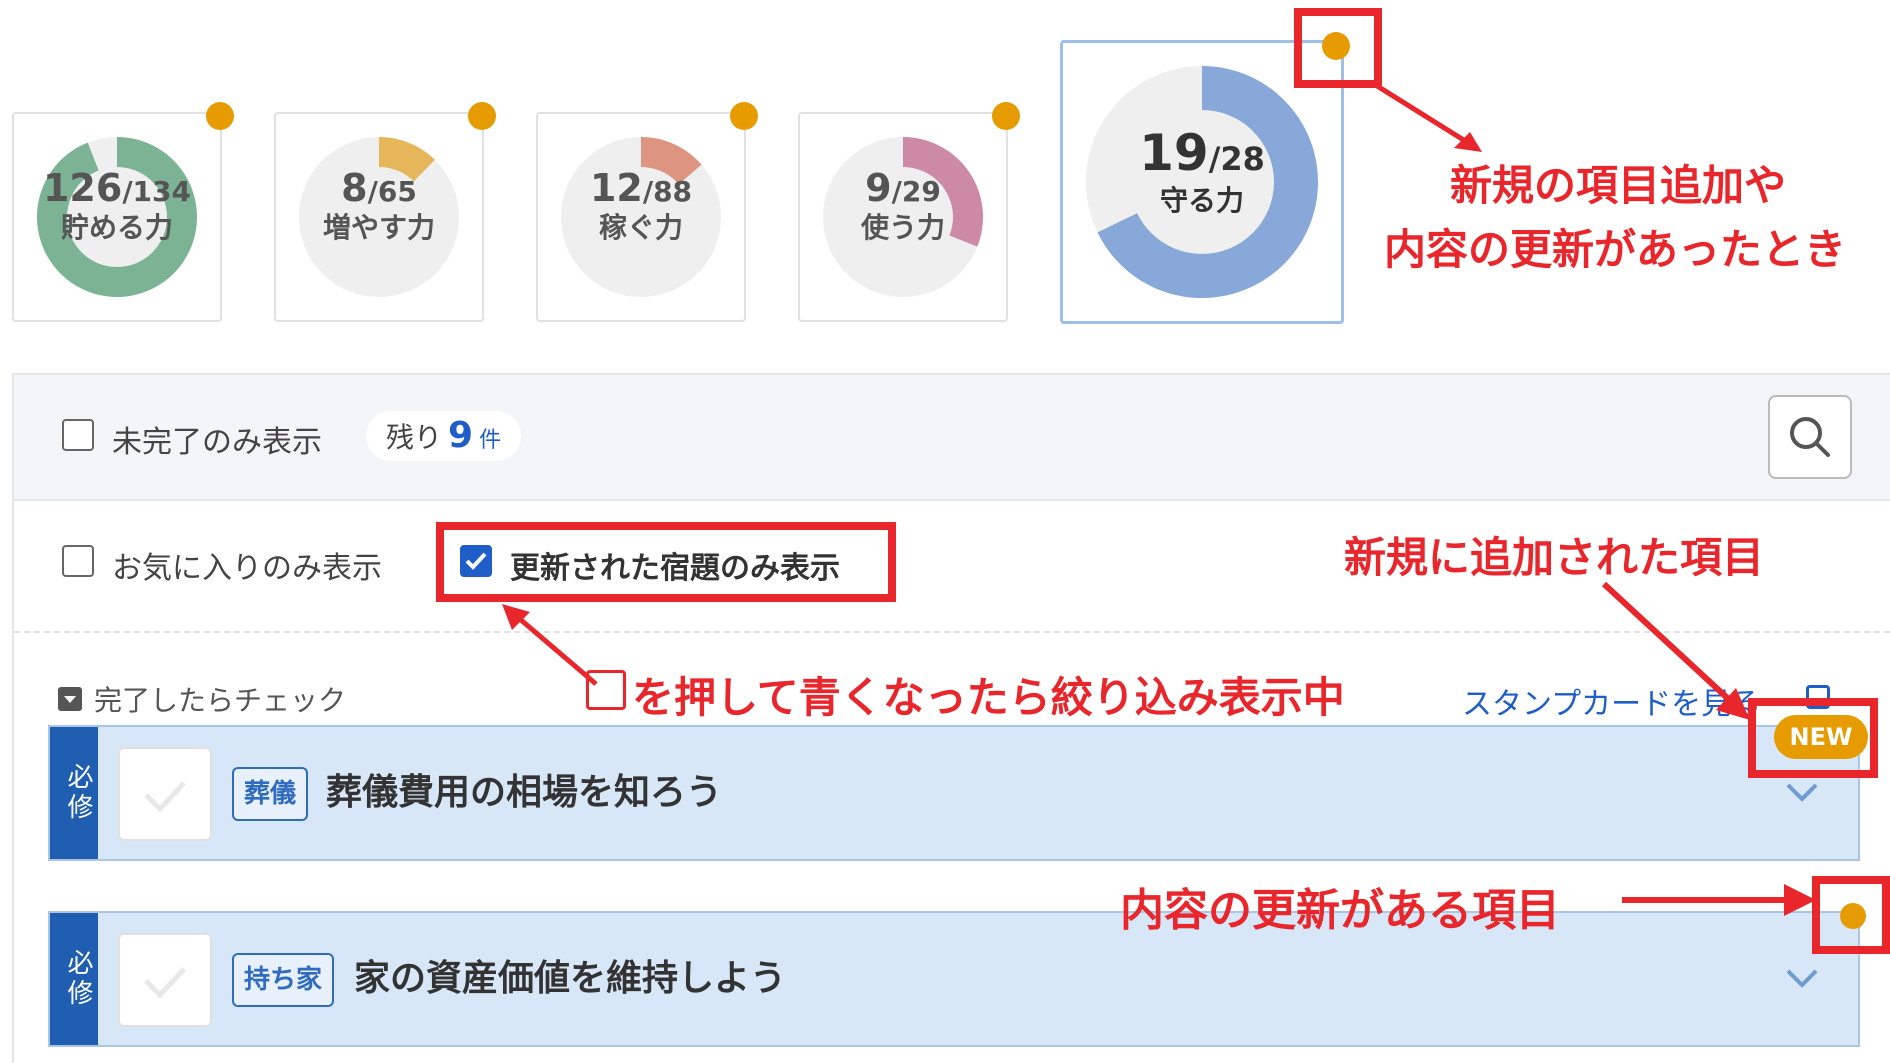 The image size is (1890, 1063). I want to click on favorites-only-label: お気に入りのみ表示, so click(247, 565).